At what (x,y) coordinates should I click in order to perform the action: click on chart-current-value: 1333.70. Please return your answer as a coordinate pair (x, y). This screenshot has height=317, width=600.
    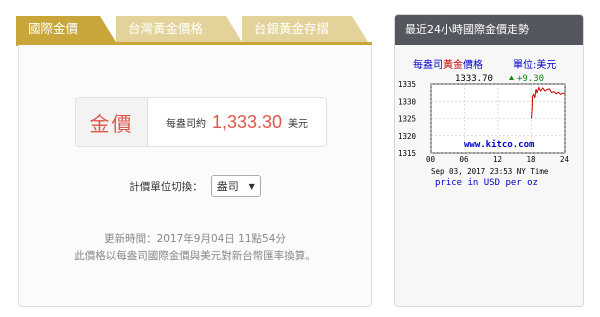
    Looking at the image, I should click on (474, 79).